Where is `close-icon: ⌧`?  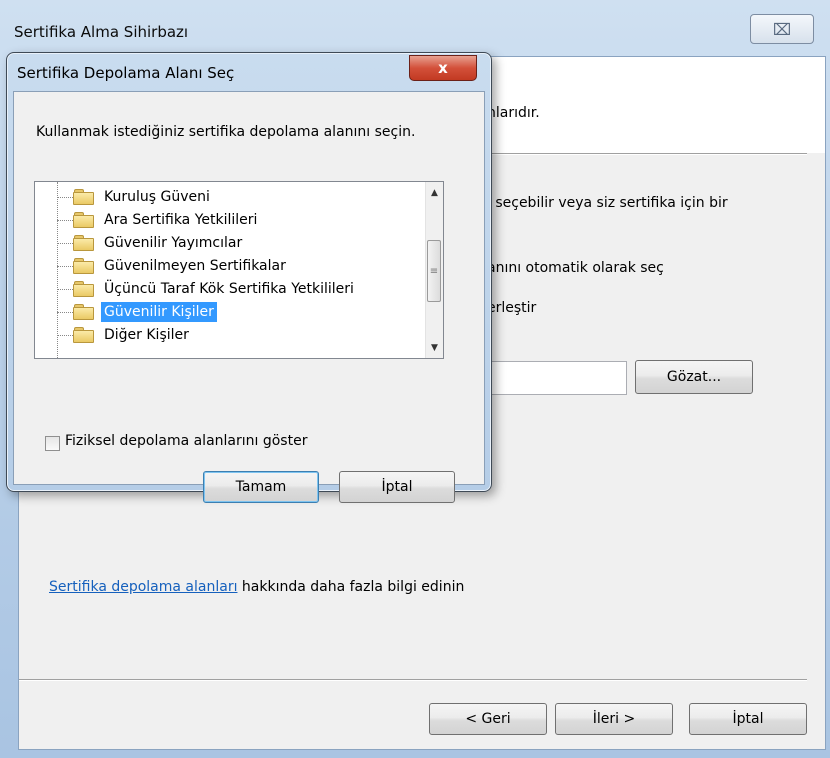 close-icon: ⌧ is located at coordinates (782, 29).